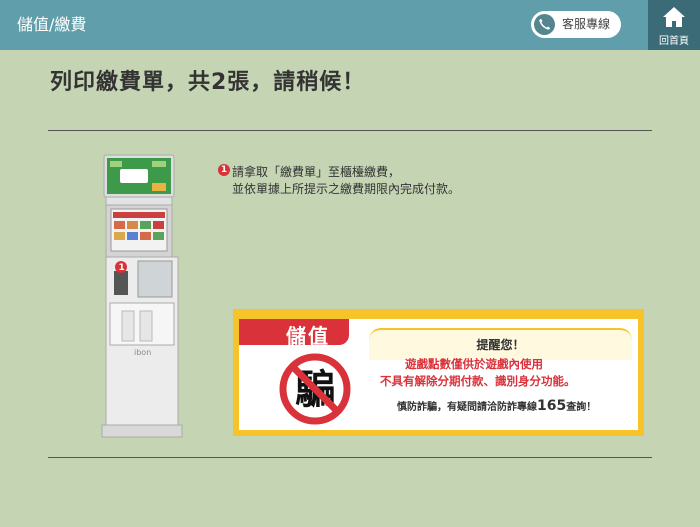 The width and height of the screenshot is (700, 527). Describe the element at coordinates (316, 172) in the screenshot. I see `instruction-line-1: 請拿取「繳費單」至櫃檯繳費，` at that location.